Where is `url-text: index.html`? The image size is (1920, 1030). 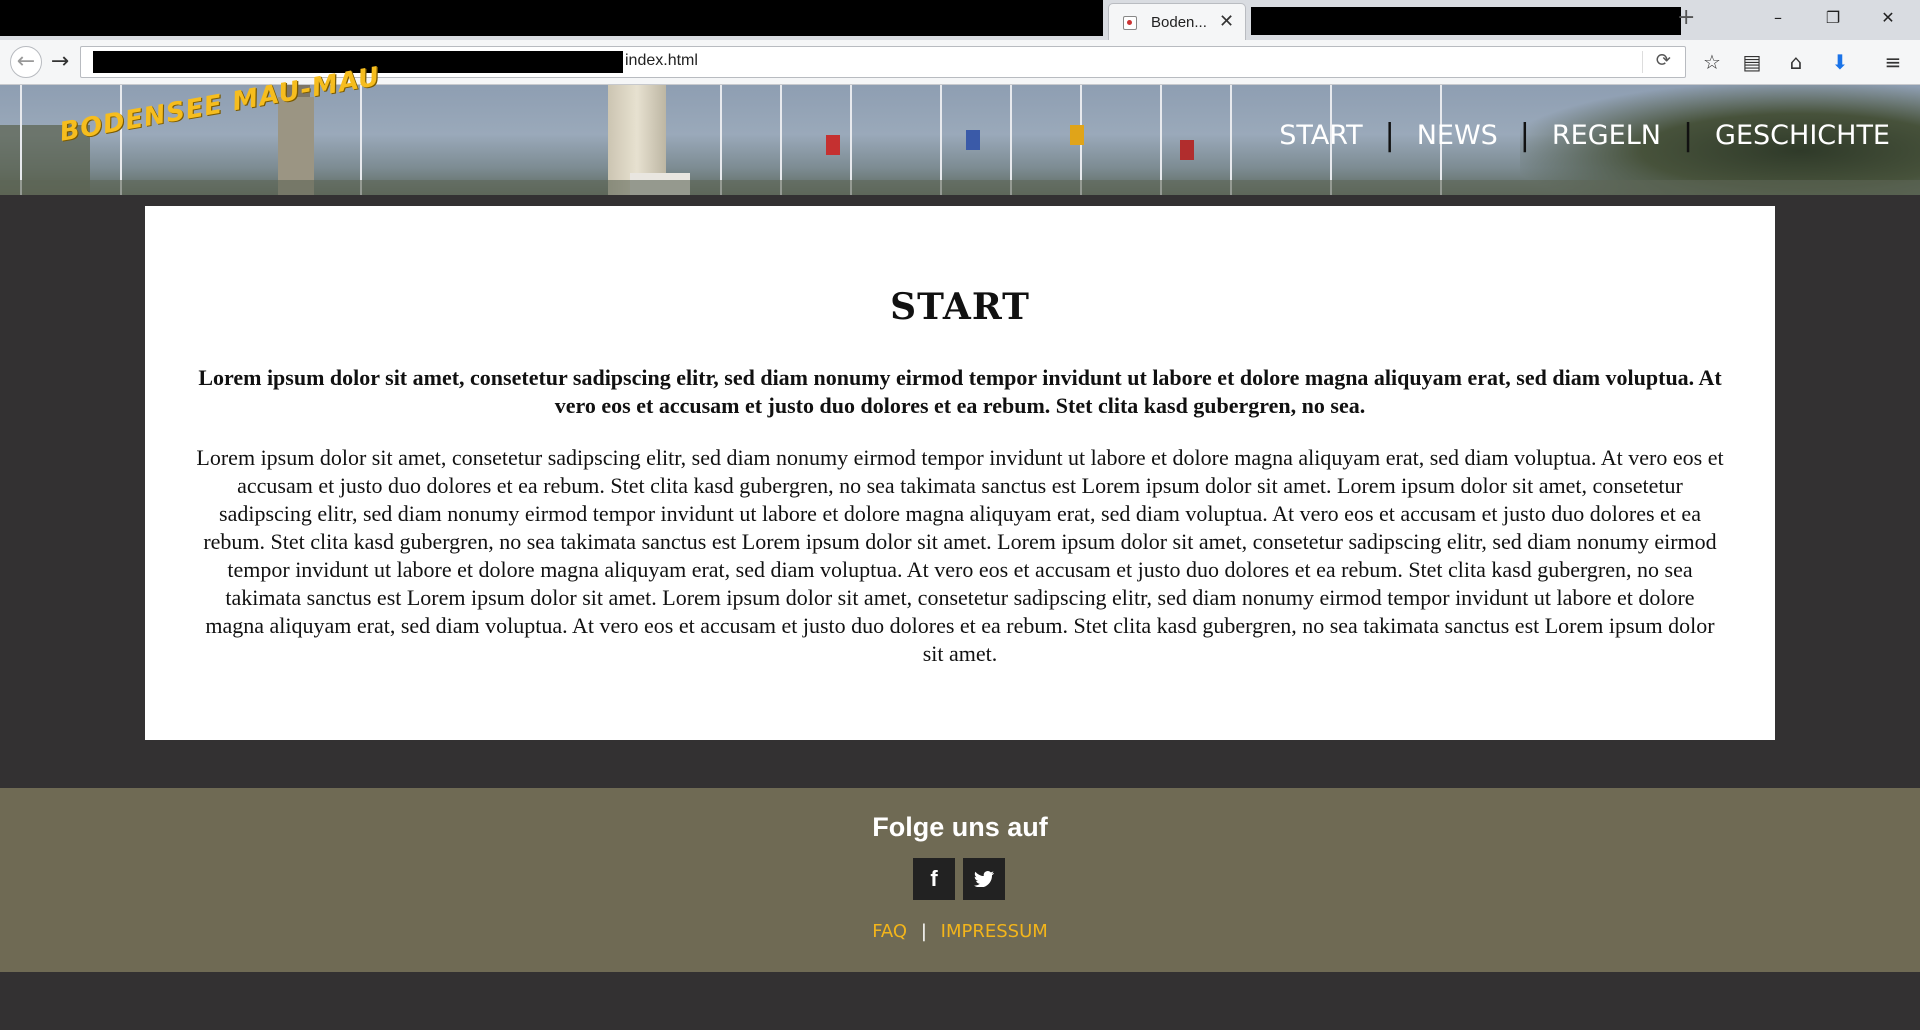
url-text: index.html is located at coordinates (661, 60).